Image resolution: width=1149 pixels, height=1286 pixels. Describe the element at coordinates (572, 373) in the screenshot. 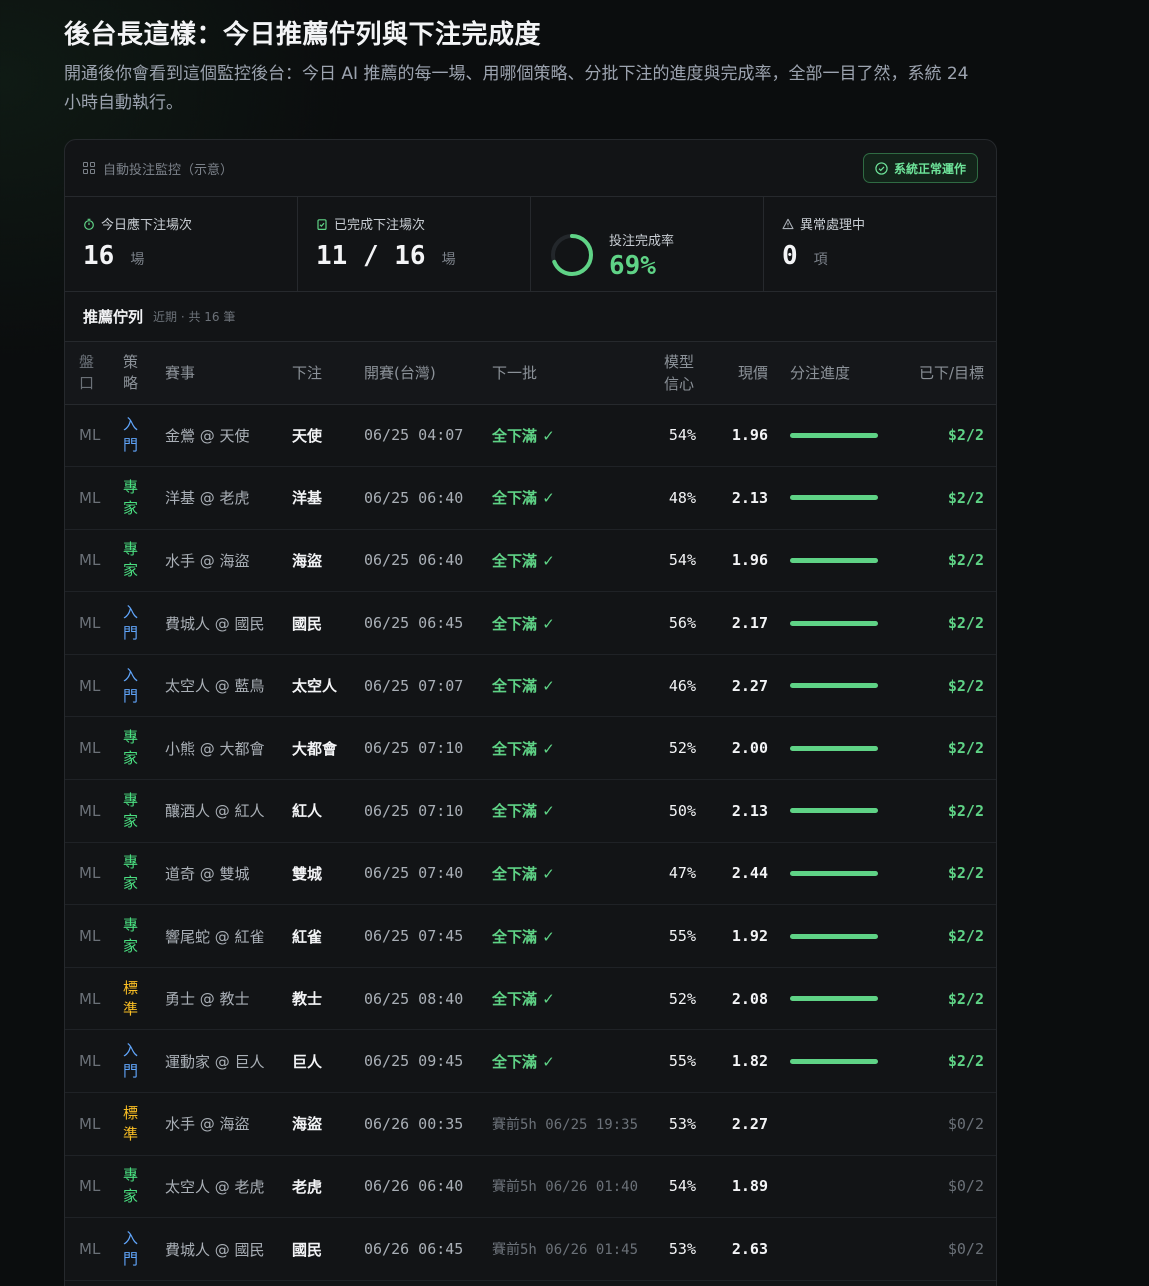

I see `col-batch: 下一批` at that location.